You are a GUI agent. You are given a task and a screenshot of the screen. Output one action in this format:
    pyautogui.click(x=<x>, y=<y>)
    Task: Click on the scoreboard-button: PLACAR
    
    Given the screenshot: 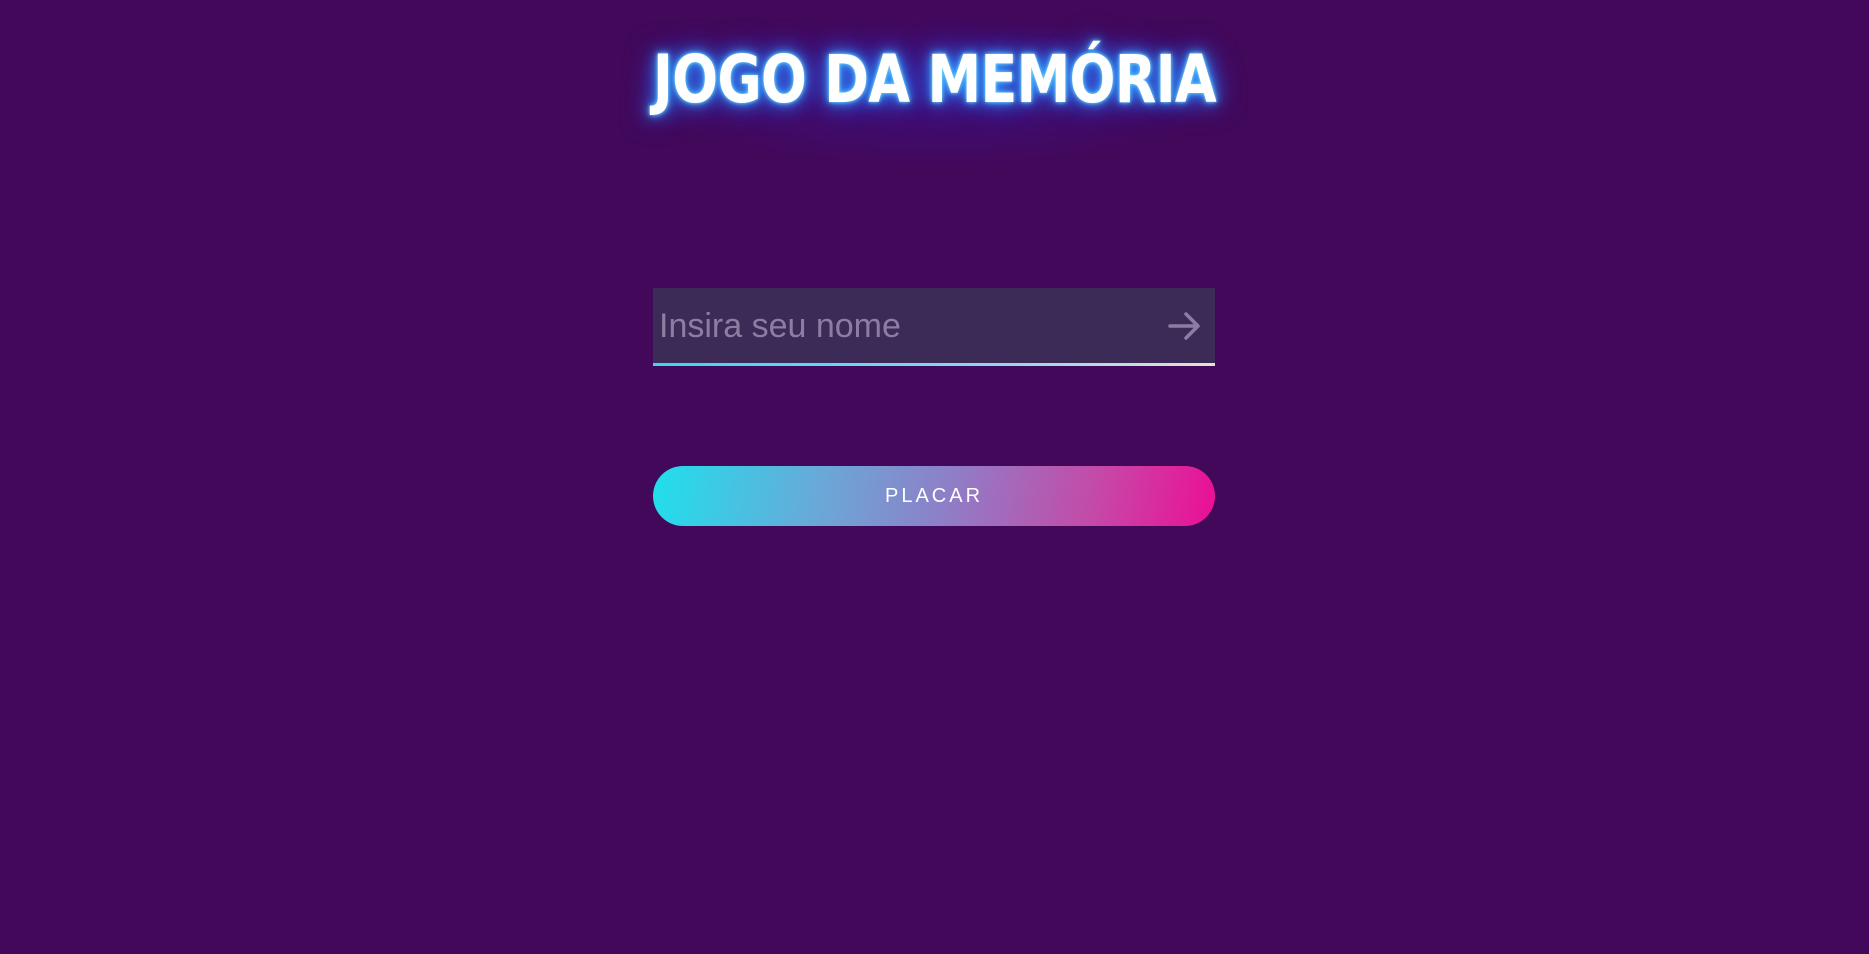 What is the action you would take?
    pyautogui.click(x=934, y=496)
    